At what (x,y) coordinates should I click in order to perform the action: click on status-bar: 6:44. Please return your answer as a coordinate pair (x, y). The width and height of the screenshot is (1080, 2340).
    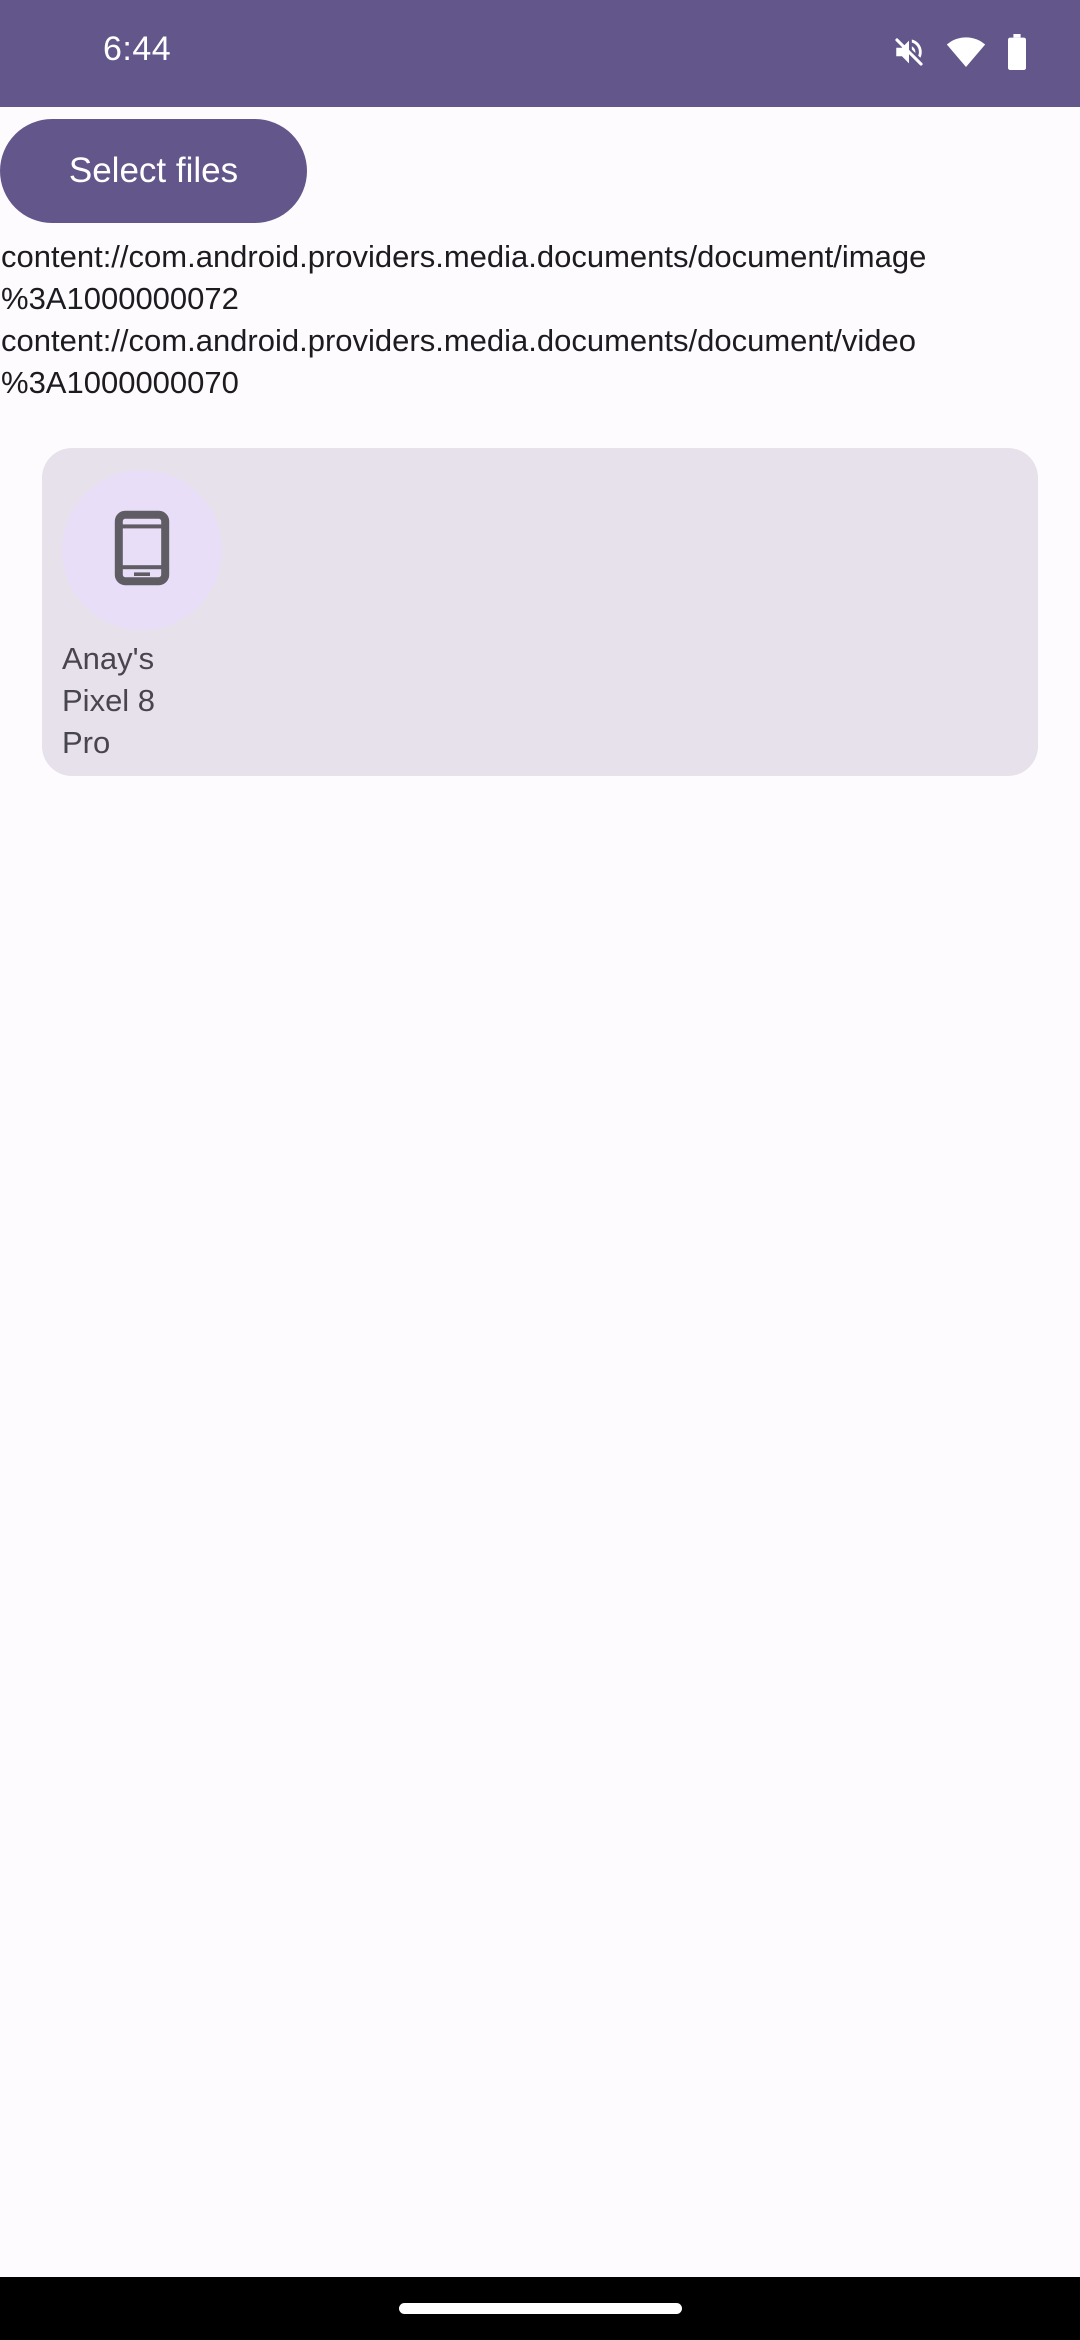
    Looking at the image, I should click on (540, 53).